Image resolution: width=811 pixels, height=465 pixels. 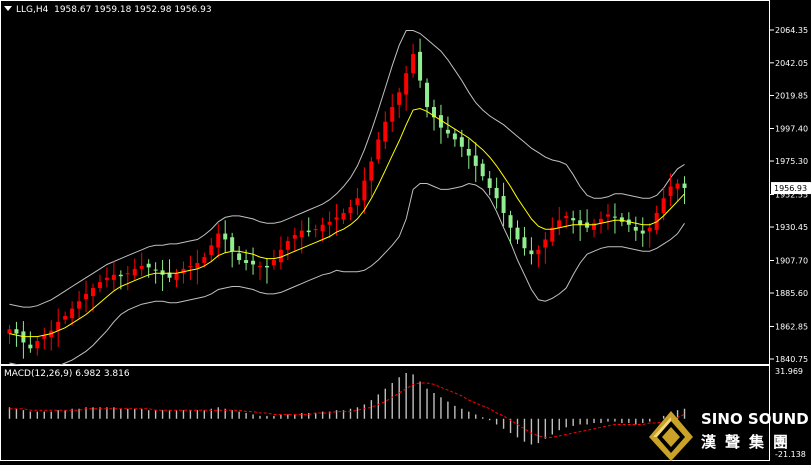 What do you see at coordinates (347, 410) in the screenshot?
I see `macd-signal-line` at bounding box center [347, 410].